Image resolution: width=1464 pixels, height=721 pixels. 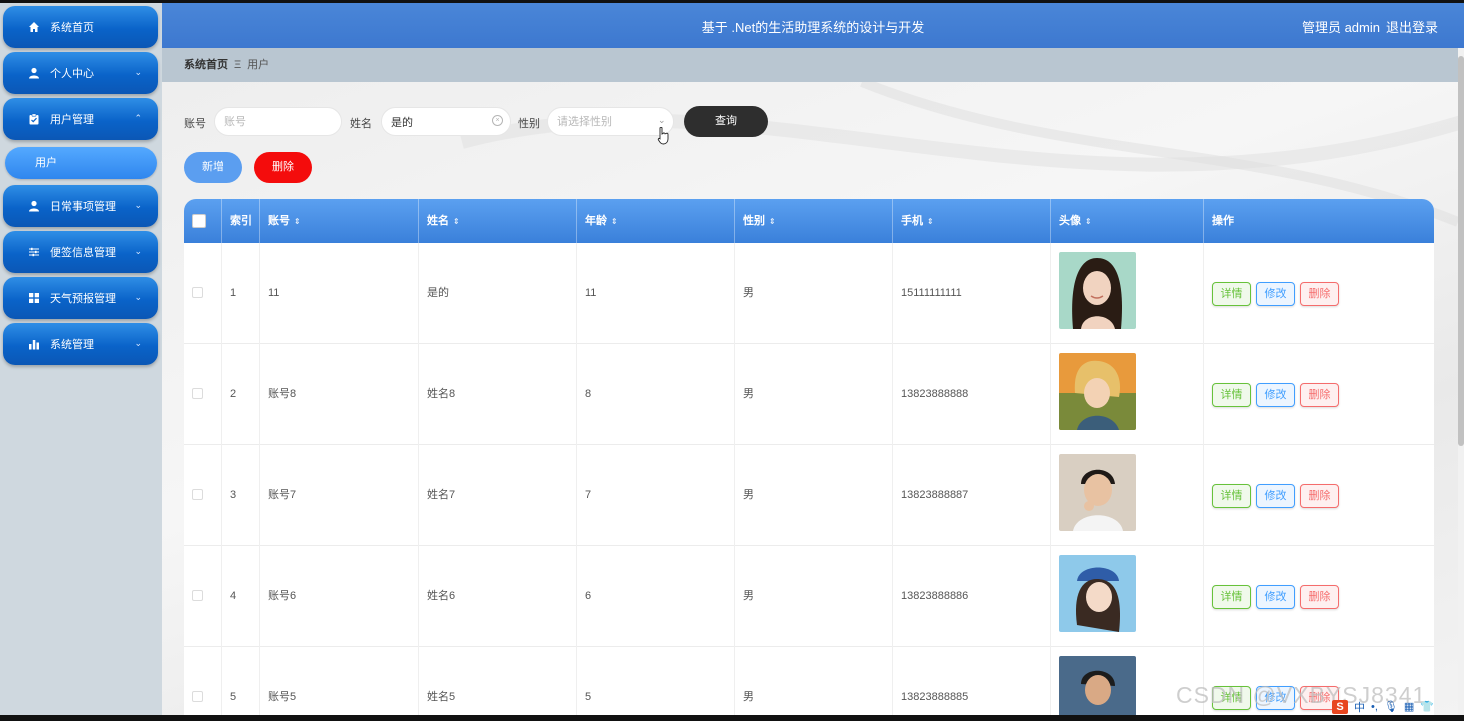 I want to click on home-icon, so click(x=34, y=27).